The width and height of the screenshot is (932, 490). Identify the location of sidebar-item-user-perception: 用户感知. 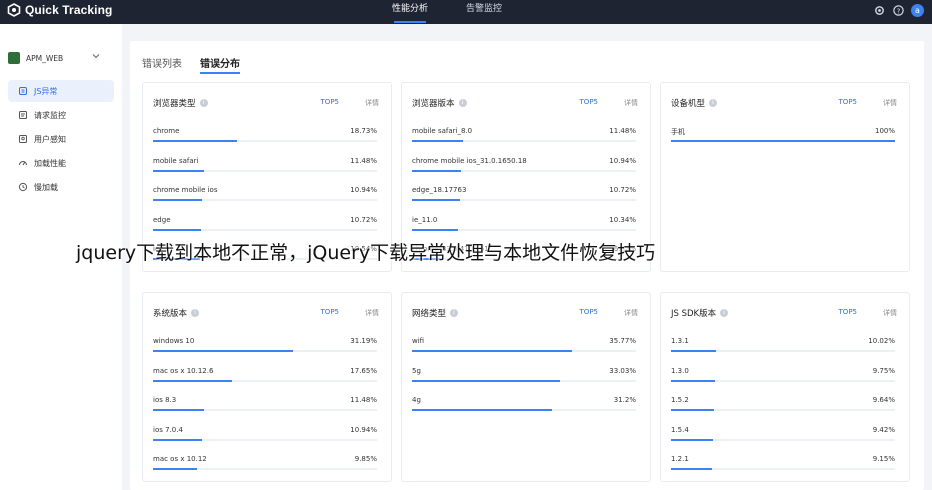
(61, 139).